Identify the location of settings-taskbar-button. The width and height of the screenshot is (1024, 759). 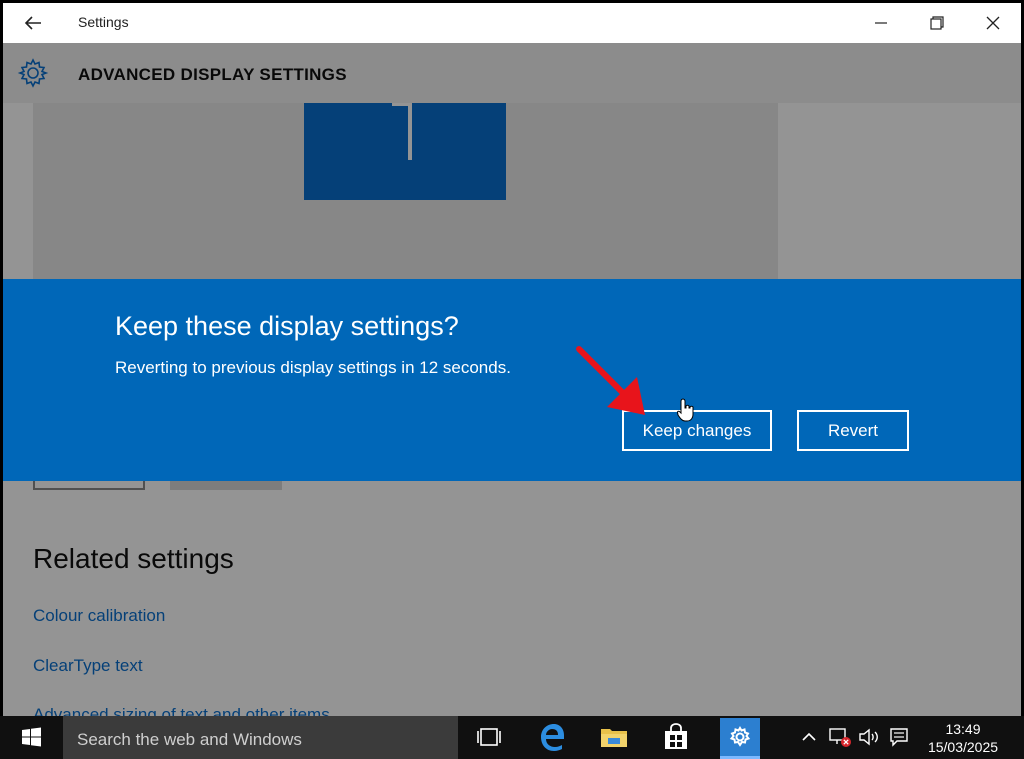
(740, 737).